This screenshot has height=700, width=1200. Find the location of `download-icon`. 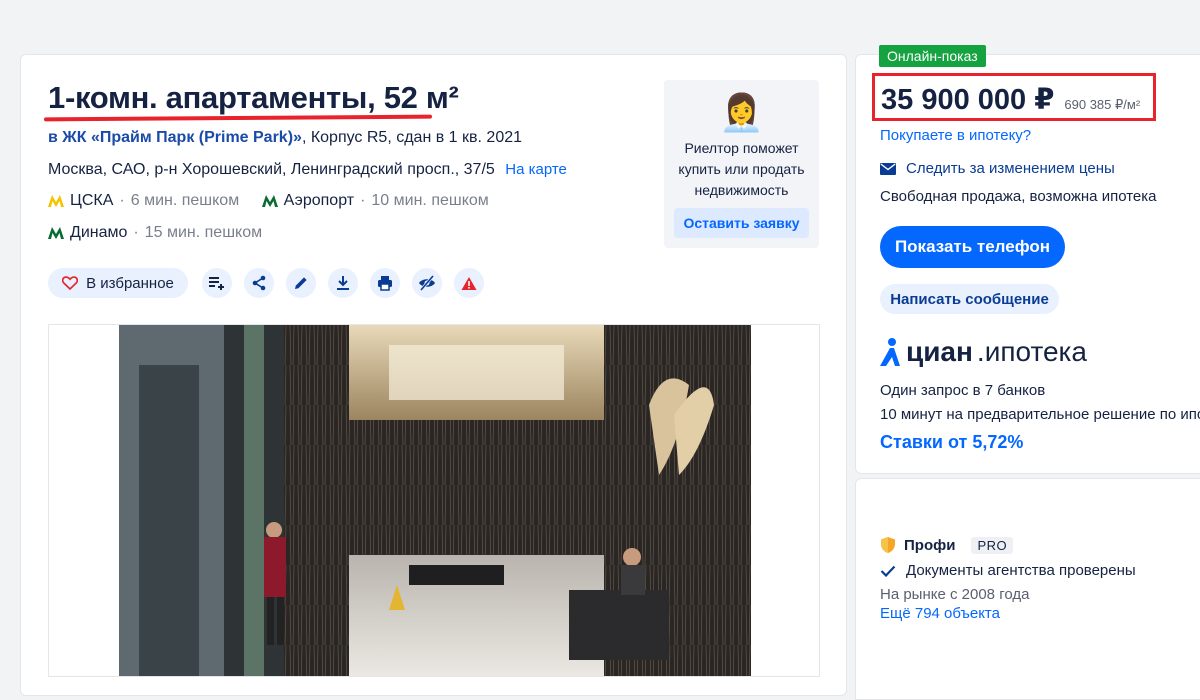

download-icon is located at coordinates (343, 283).